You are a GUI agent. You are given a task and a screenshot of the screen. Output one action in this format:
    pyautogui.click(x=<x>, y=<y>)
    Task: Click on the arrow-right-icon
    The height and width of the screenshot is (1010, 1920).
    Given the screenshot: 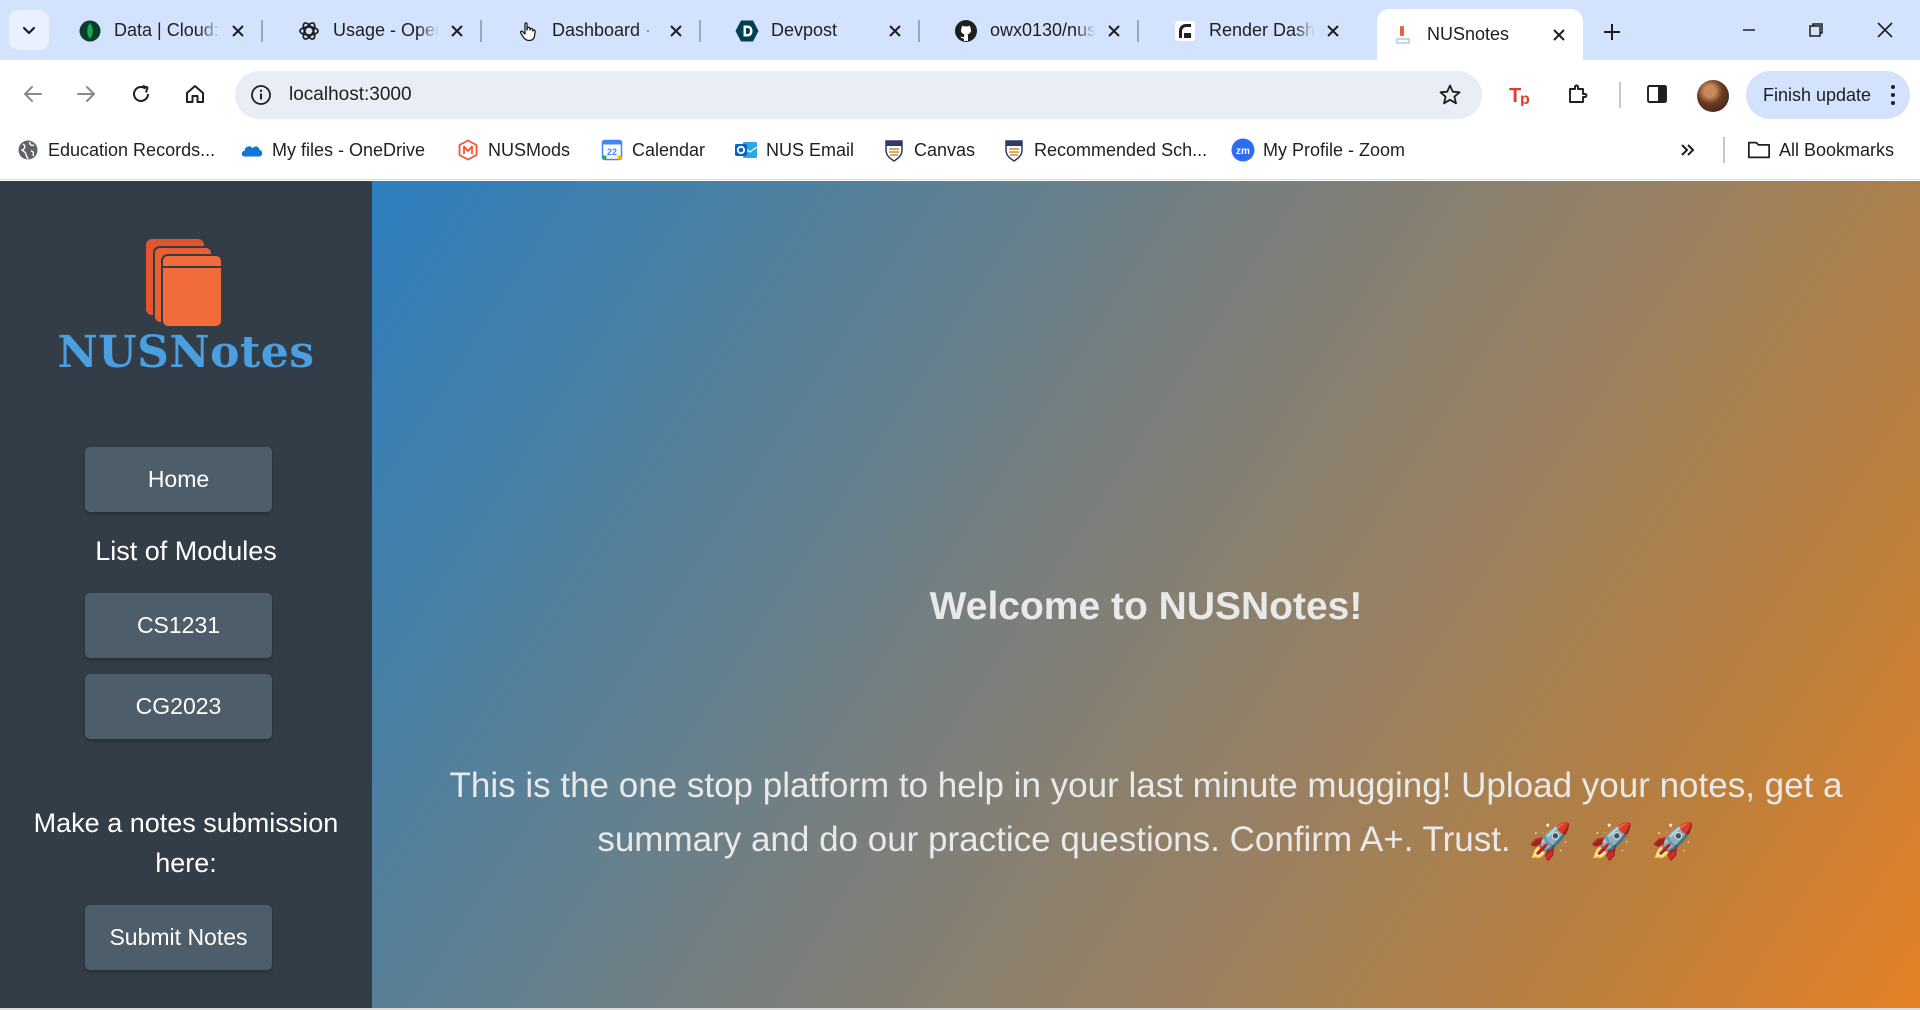 What is the action you would take?
    pyautogui.click(x=86, y=94)
    